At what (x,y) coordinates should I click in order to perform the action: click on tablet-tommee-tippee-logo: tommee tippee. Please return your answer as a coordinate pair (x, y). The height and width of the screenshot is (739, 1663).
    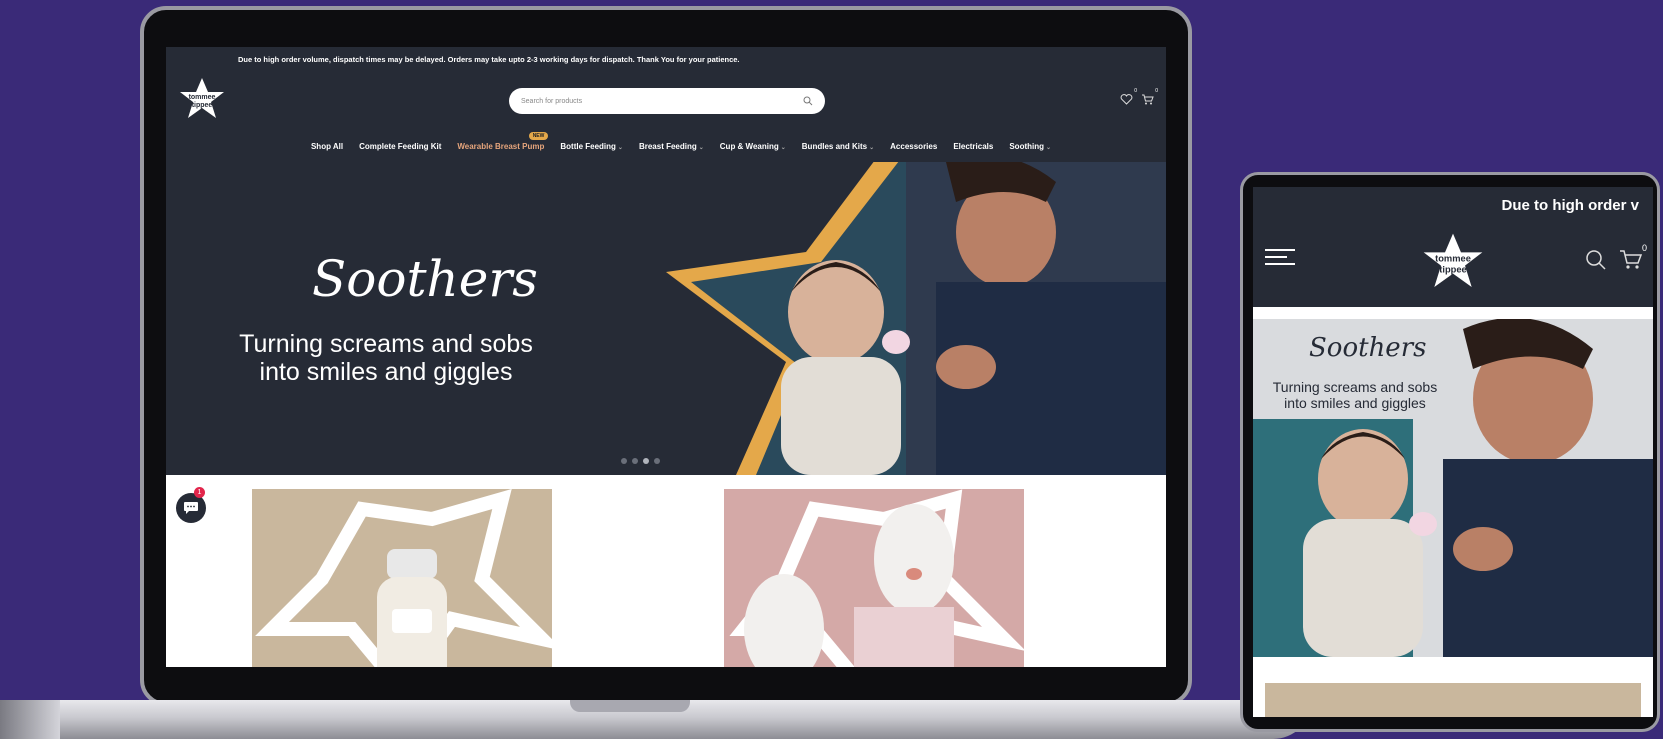
    Looking at the image, I should click on (1453, 263).